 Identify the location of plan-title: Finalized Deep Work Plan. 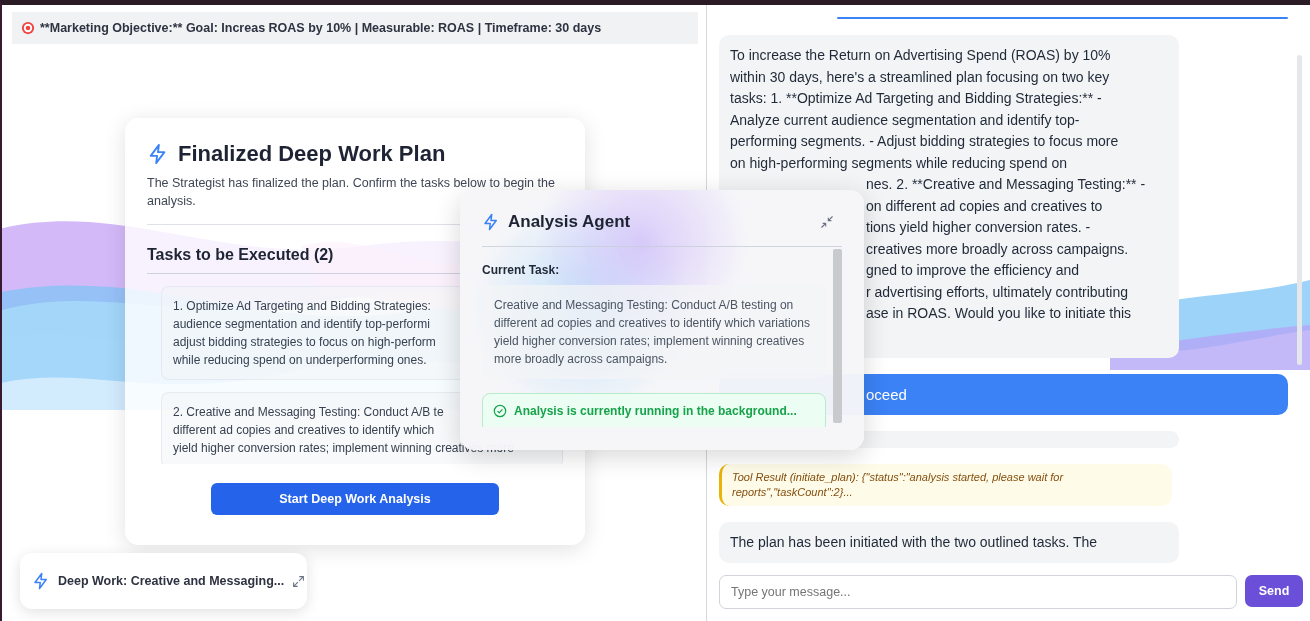
(312, 154).